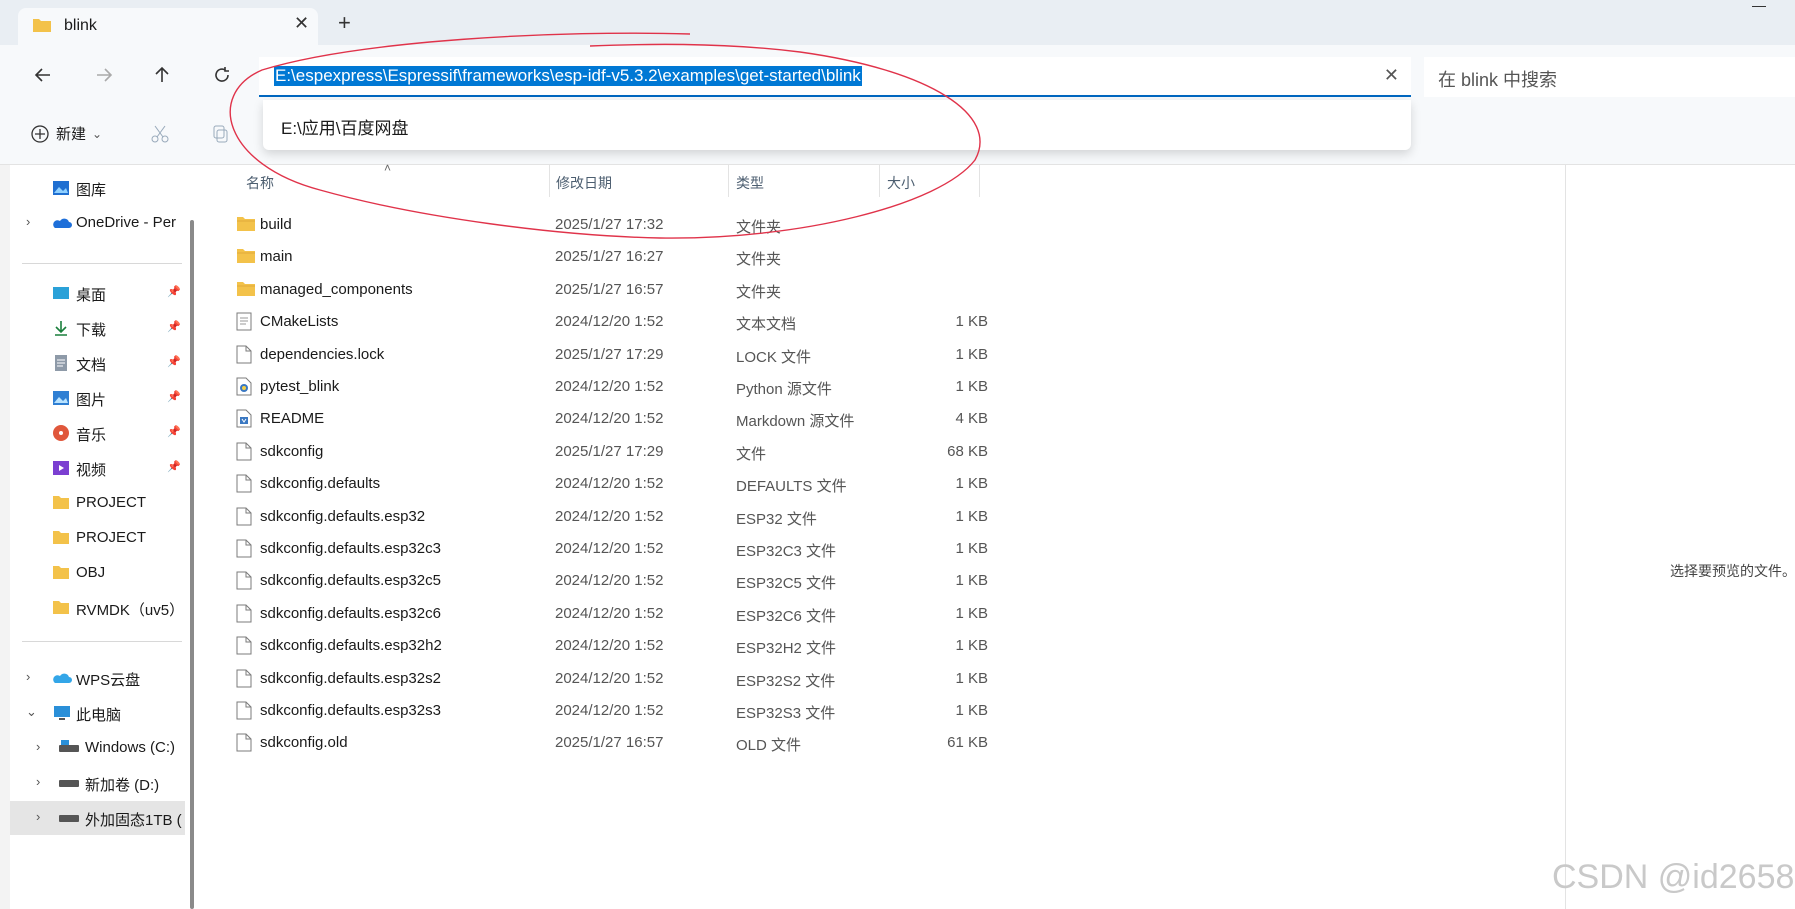 Image resolution: width=1795 pixels, height=909 pixels. Describe the element at coordinates (704, 322) in the screenshot. I see `file-row: CMakeLists 2024/12/20 1:52 文本文档 1 KB` at that location.